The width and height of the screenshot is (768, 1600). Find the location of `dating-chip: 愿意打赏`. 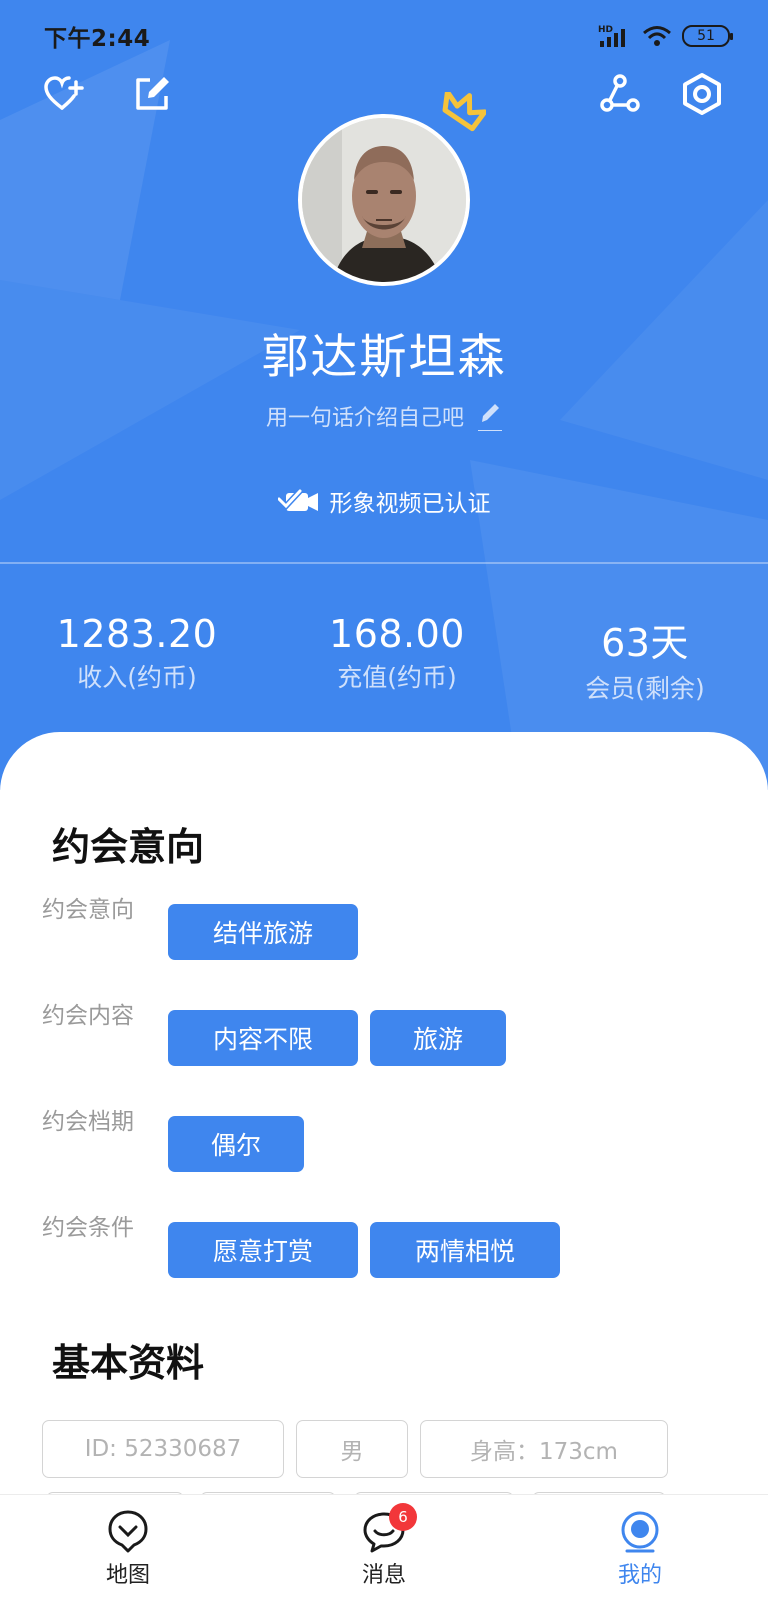

dating-chip: 愿意打赏 is located at coordinates (263, 1250).